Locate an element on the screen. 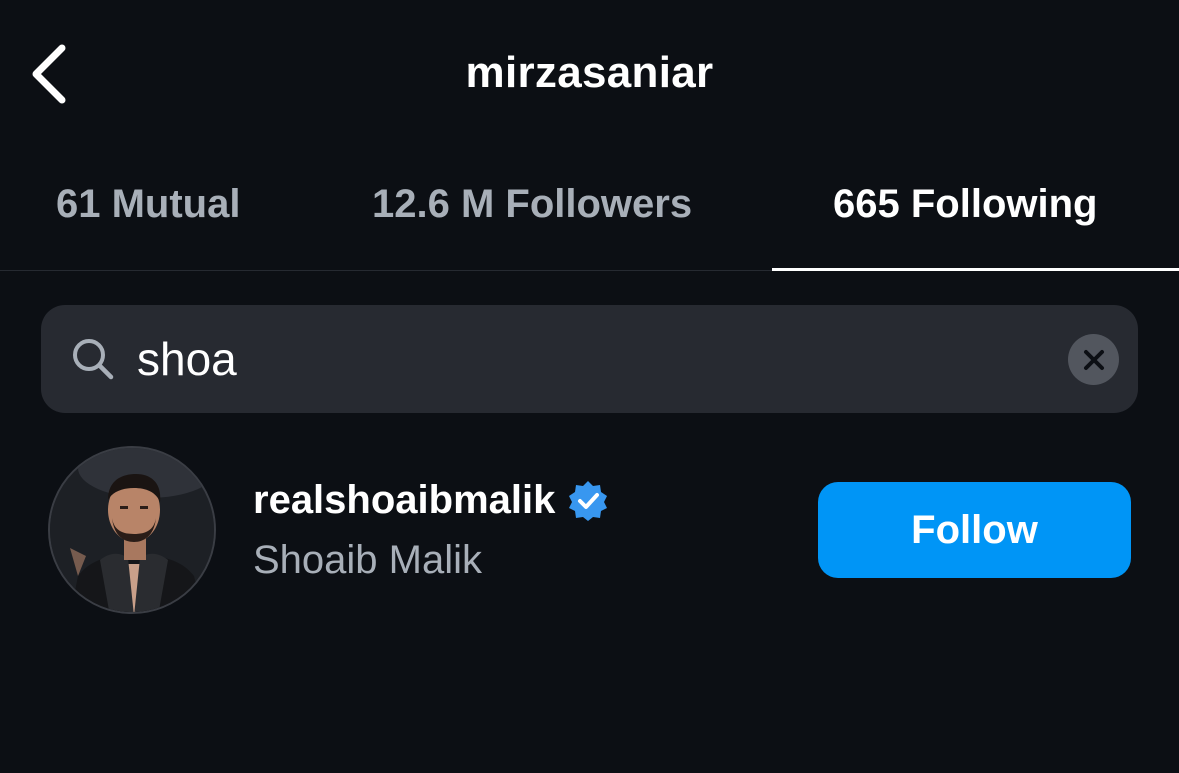 The height and width of the screenshot is (773, 1179). tab-bar: 61 Mutual 12.6 M Followers 665 Following is located at coordinates (589, 216).